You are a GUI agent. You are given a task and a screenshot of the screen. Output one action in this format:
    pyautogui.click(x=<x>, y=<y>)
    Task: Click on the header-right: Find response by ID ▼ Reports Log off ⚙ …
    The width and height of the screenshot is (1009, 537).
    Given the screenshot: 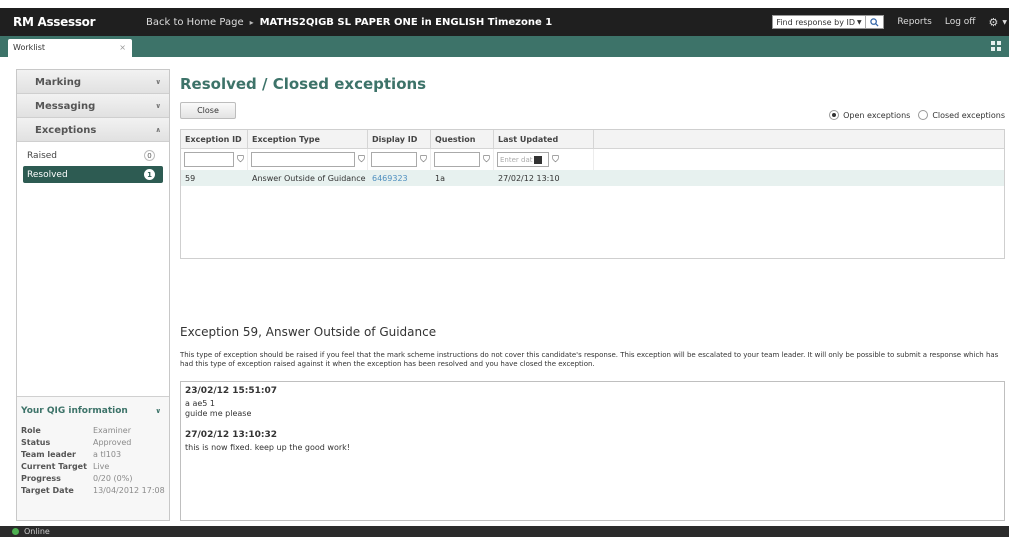 What is the action you would take?
    pyautogui.click(x=890, y=22)
    